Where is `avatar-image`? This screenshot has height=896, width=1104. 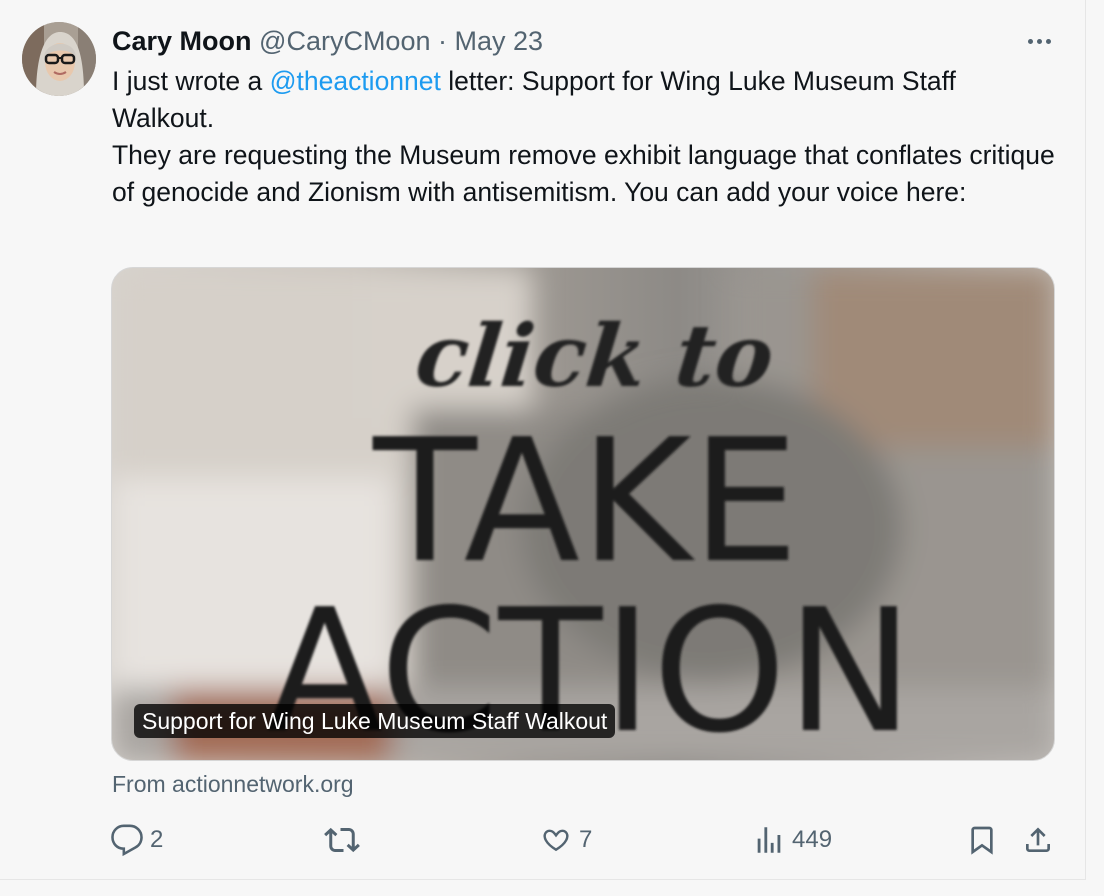 avatar-image is located at coordinates (59, 59).